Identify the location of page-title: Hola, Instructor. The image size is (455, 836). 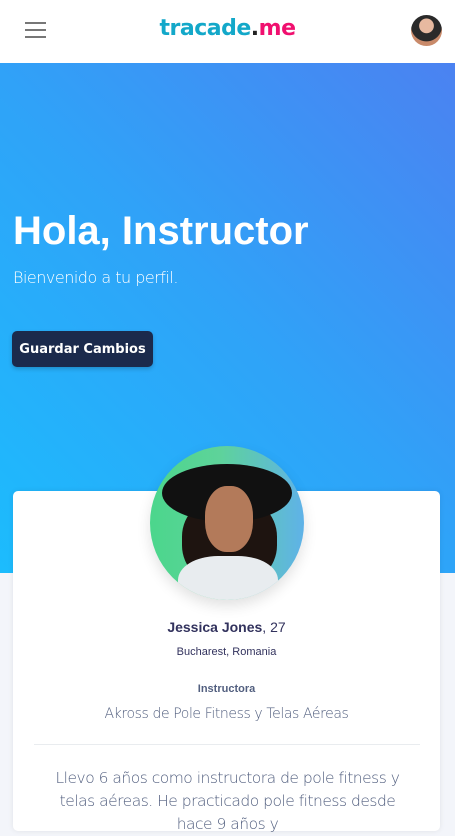
(161, 231).